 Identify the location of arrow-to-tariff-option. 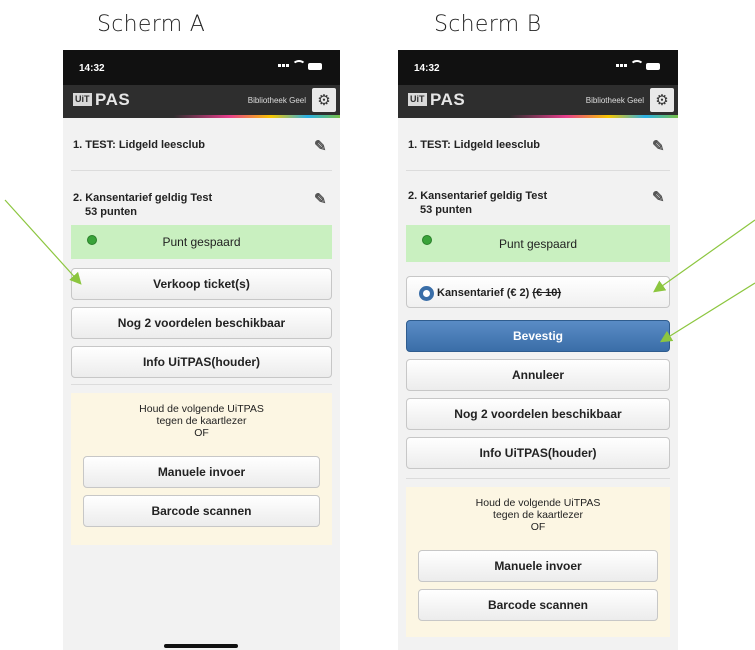
(704, 256).